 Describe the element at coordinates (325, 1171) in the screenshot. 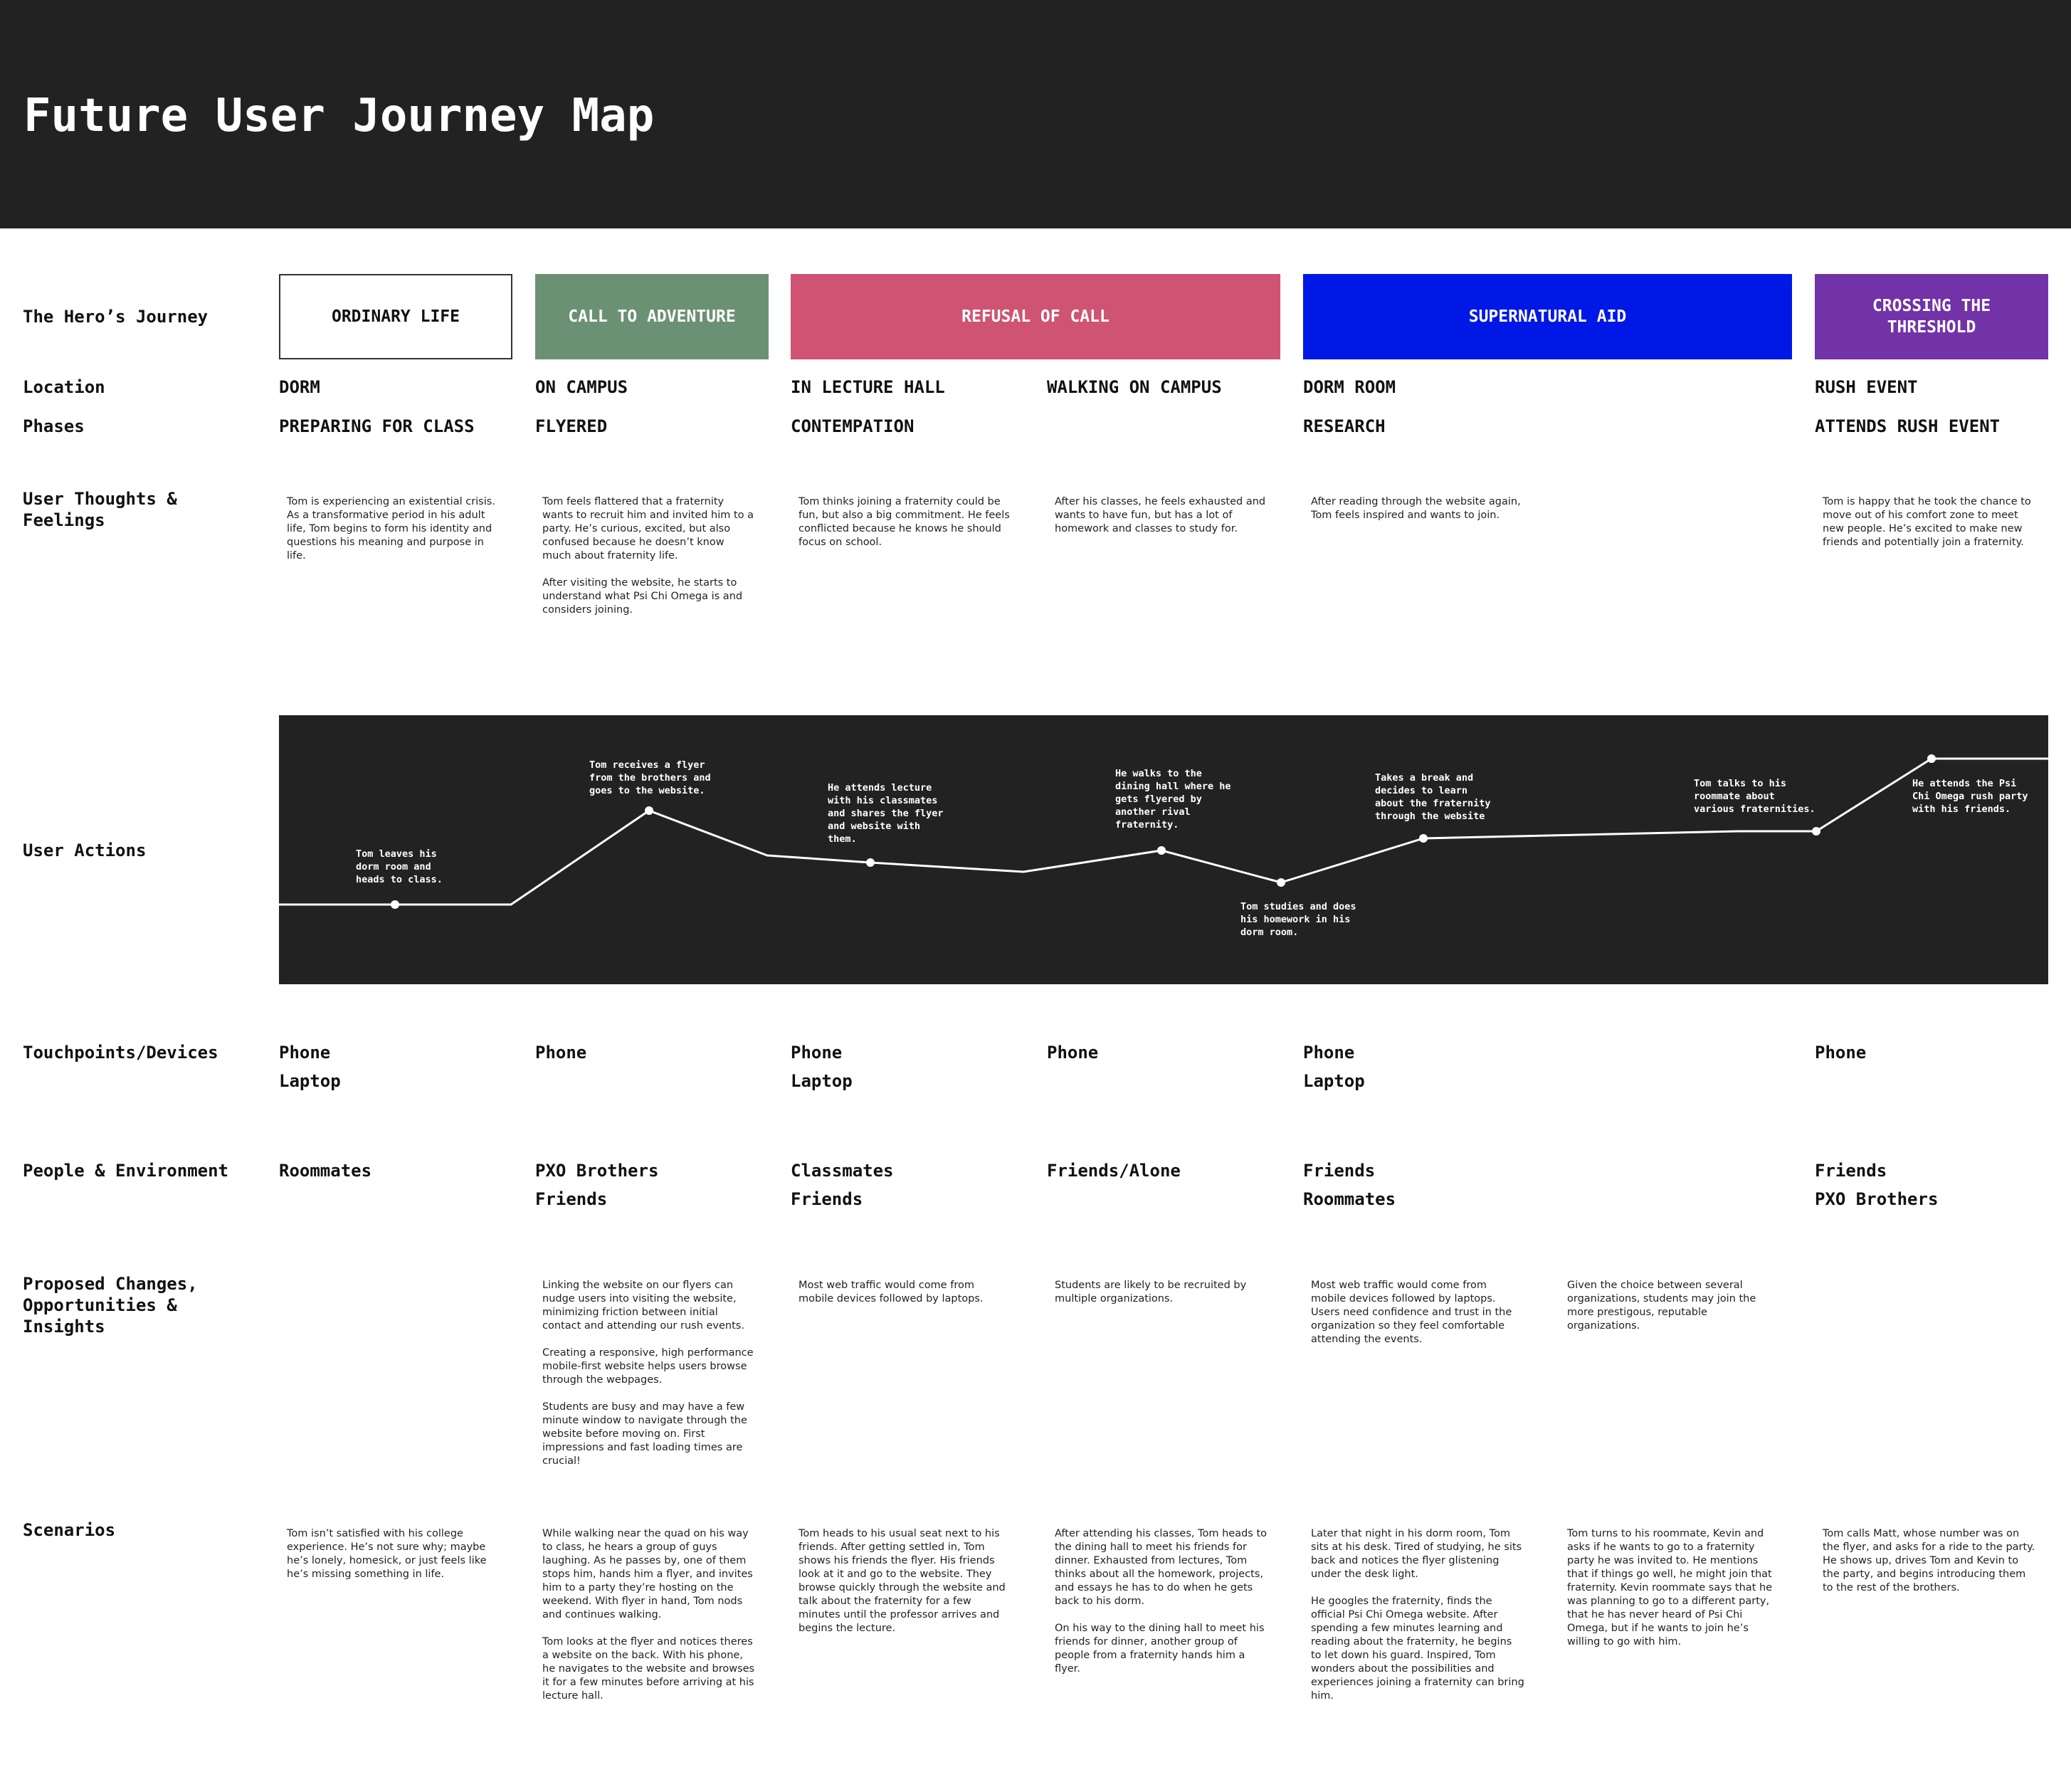

I see `people-cell: Roommates` at that location.